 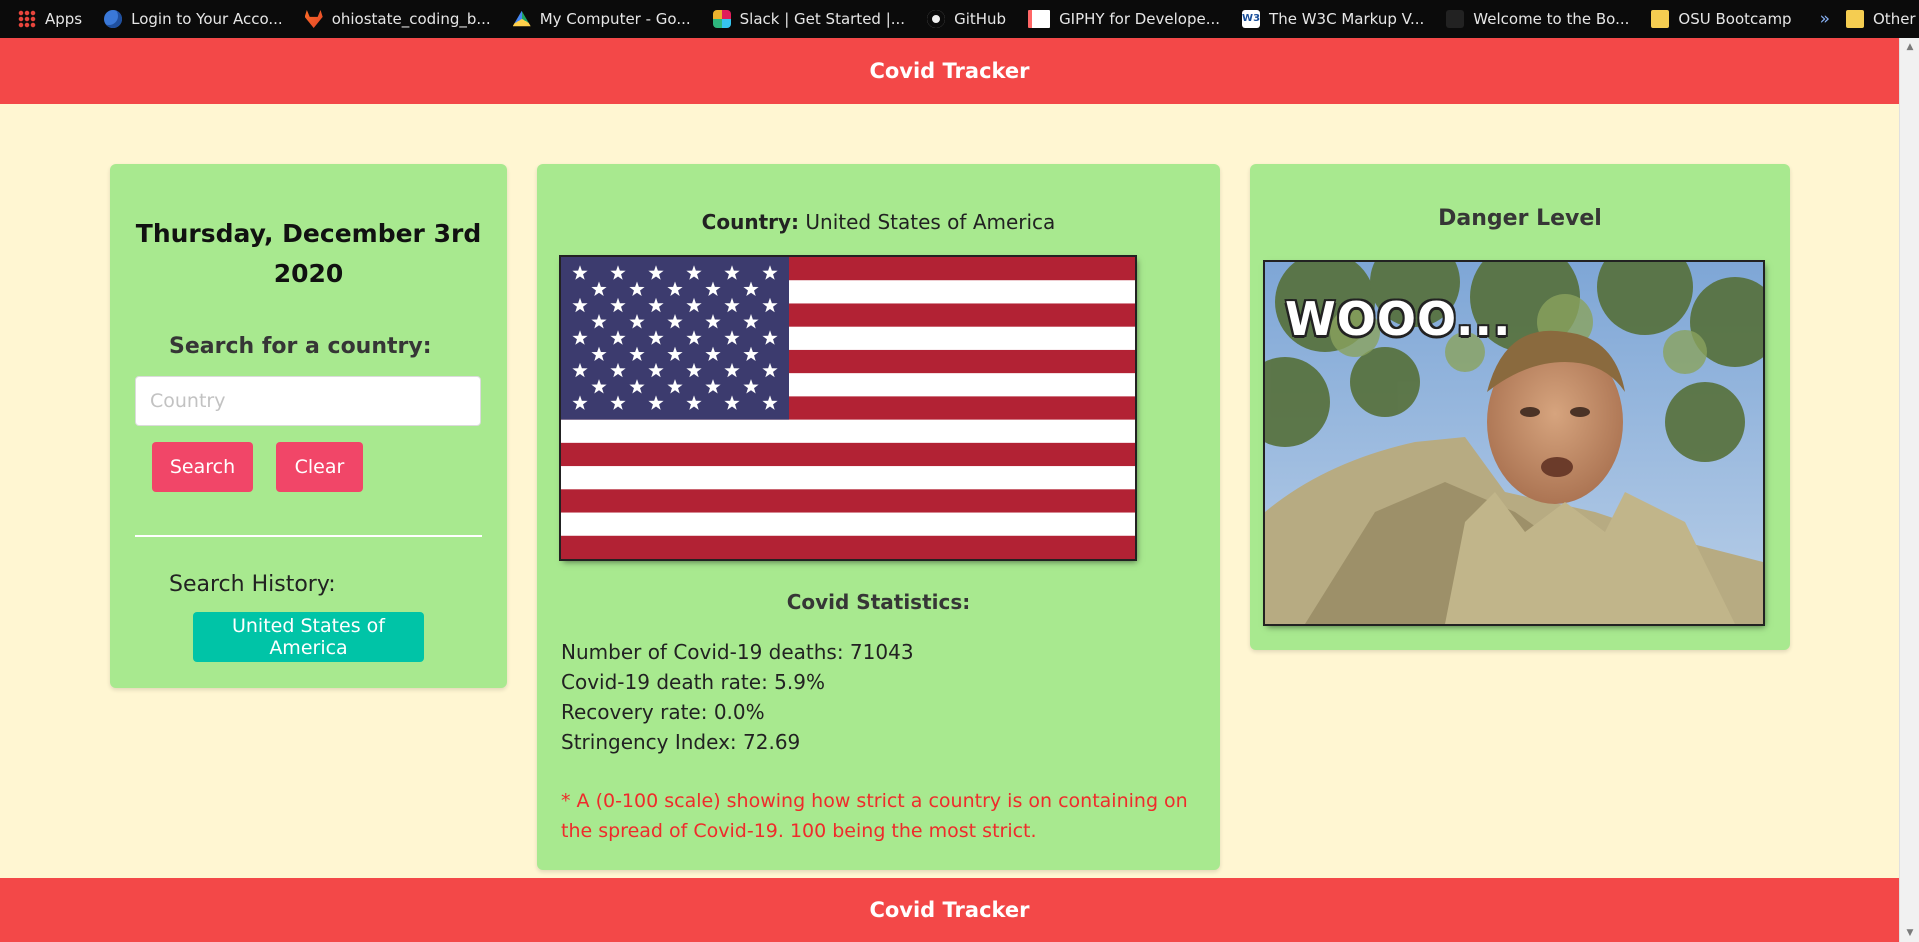 I want to click on bookmark-other: Other bookmarks, so click(x=1882, y=19).